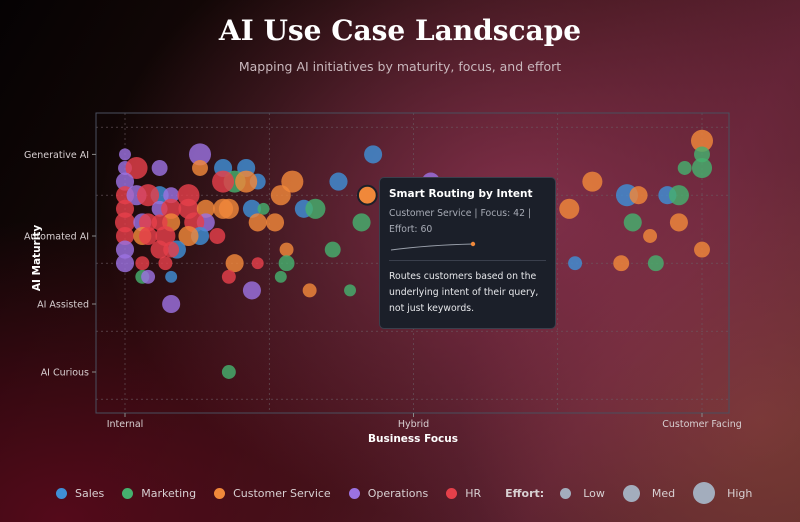 This screenshot has height=522, width=800. I want to click on legend-item-marketing: Marketing, so click(159, 493).